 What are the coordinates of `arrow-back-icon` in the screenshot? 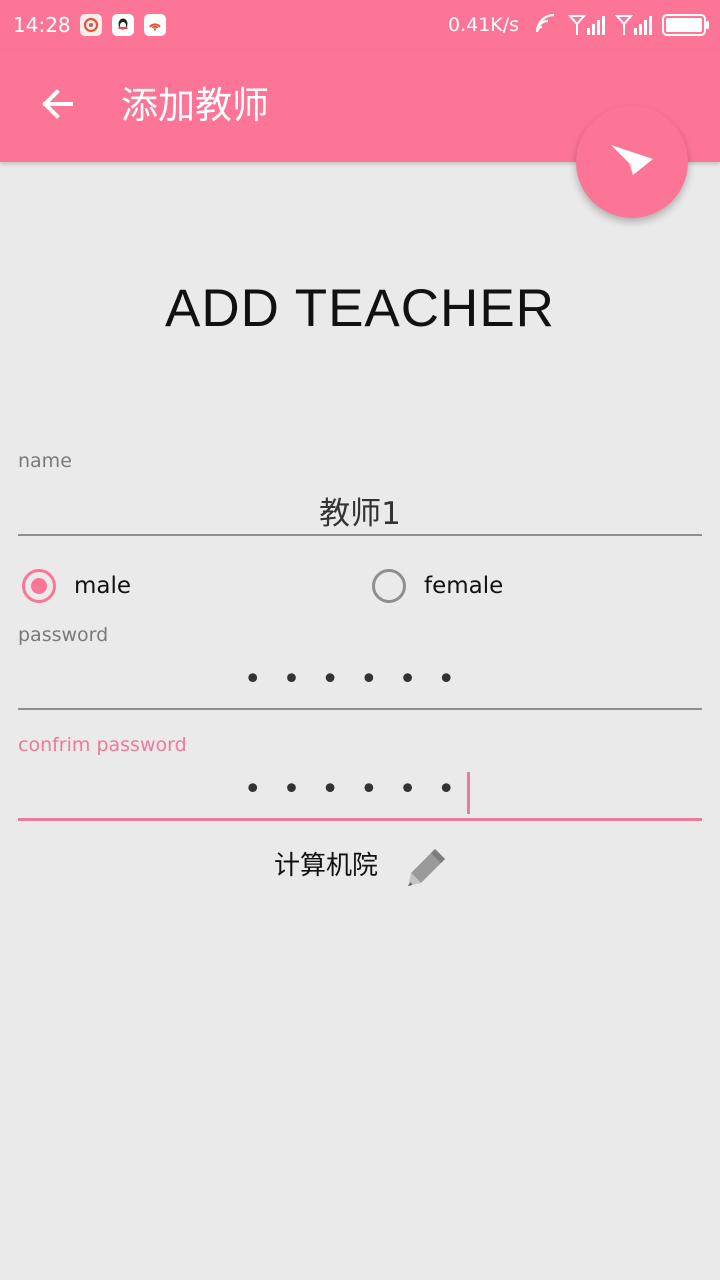 It's located at (57, 106).